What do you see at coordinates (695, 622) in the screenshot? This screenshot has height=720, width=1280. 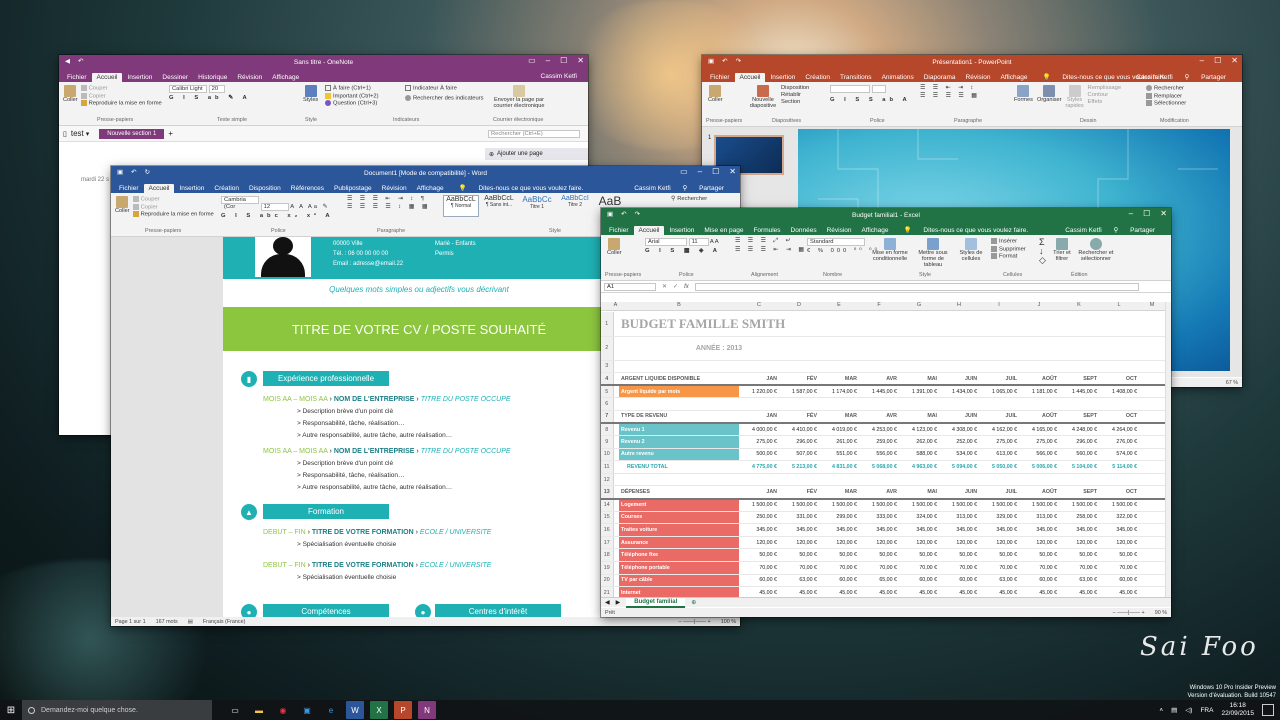 I see `zoom-slider: – ——|—— +` at bounding box center [695, 622].